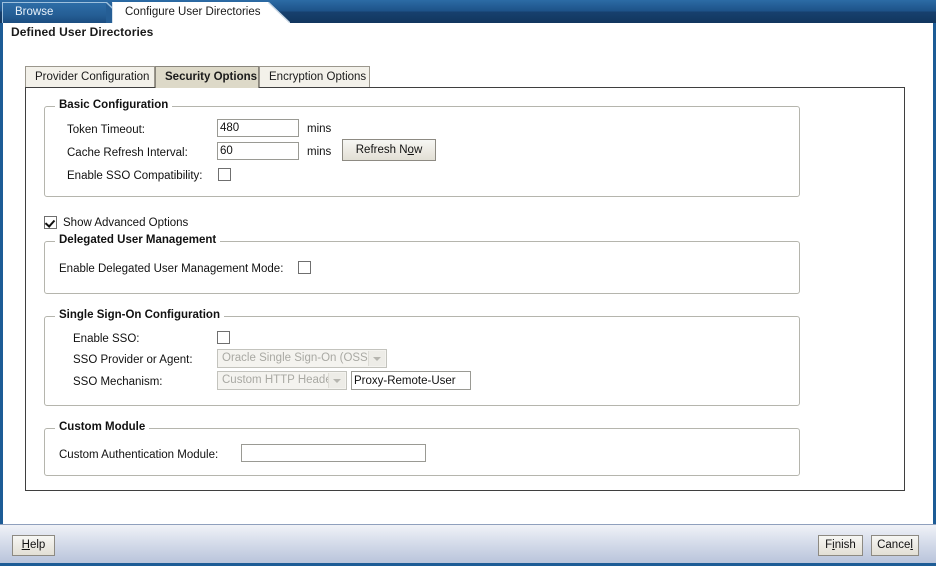 The height and width of the screenshot is (566, 936). I want to click on sso-mechanism-value: Custom HTTP Header, so click(279, 380).